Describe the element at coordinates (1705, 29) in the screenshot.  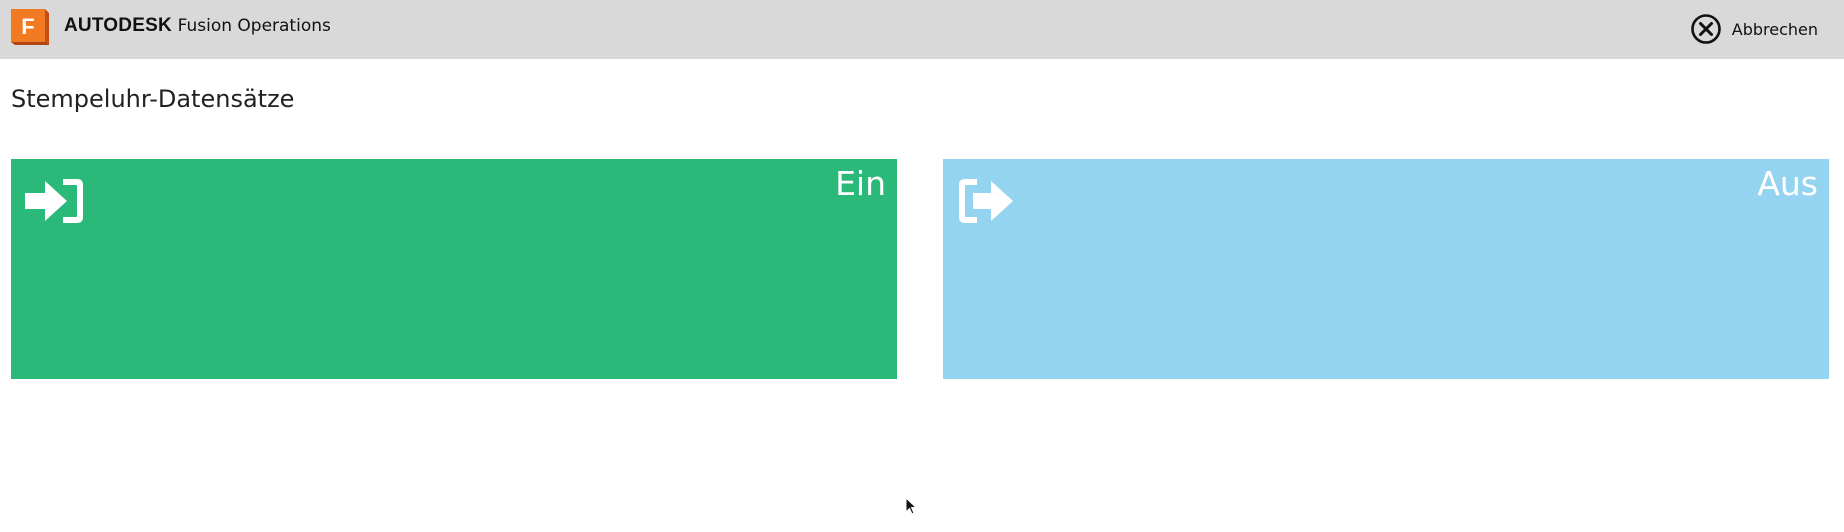
I see `close-circle-icon` at that location.